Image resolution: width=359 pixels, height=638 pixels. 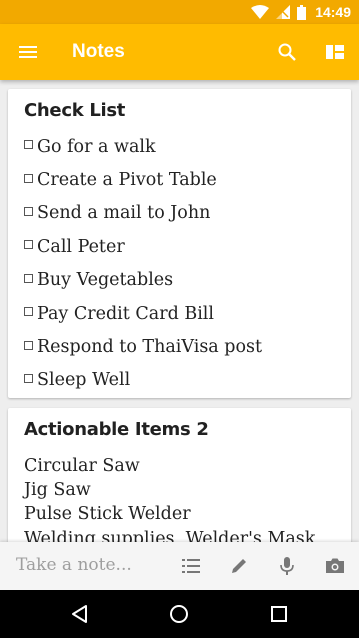 I want to click on checklist-item-text: Go for a walk, so click(x=96, y=146).